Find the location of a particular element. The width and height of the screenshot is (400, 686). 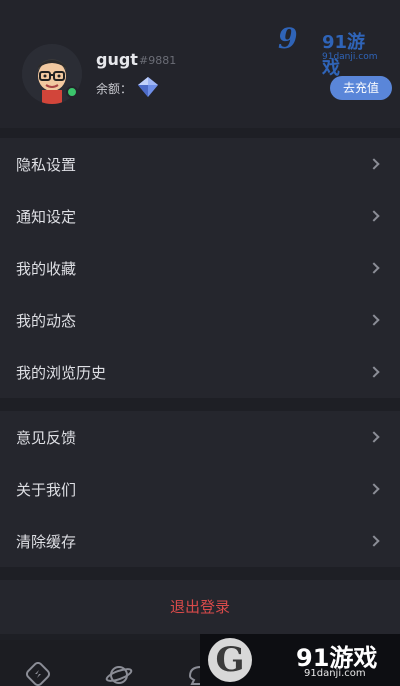

online-status-dot is located at coordinates (72, 92).